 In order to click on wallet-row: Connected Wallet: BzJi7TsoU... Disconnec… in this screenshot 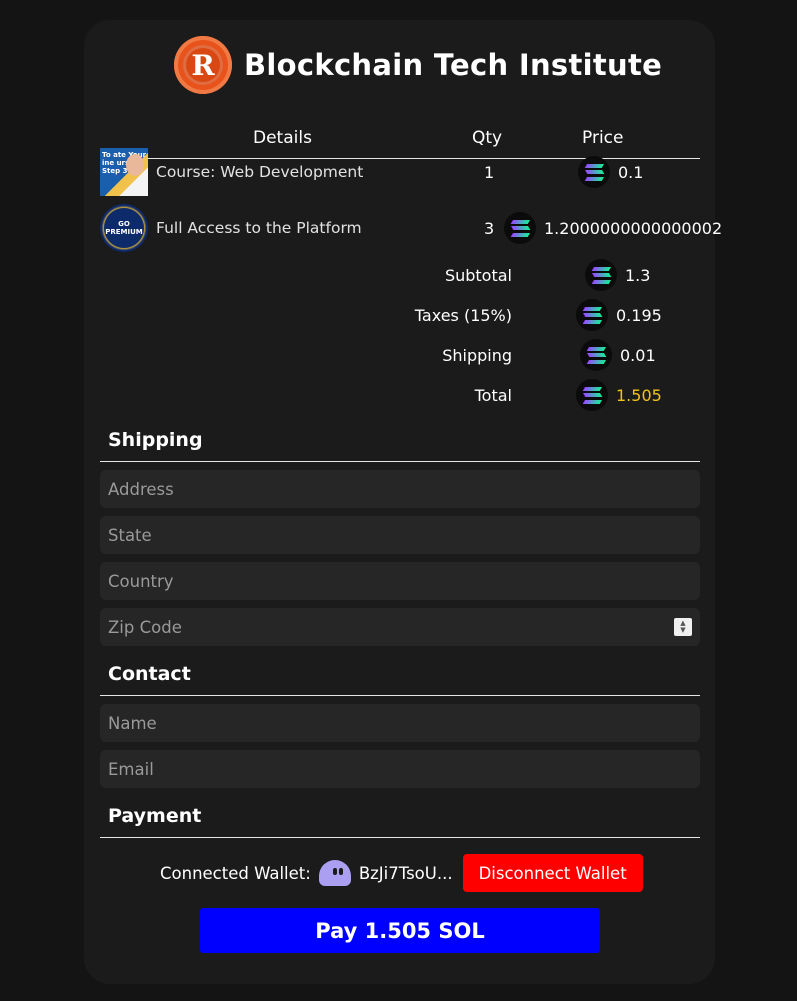, I will do `click(401, 873)`.